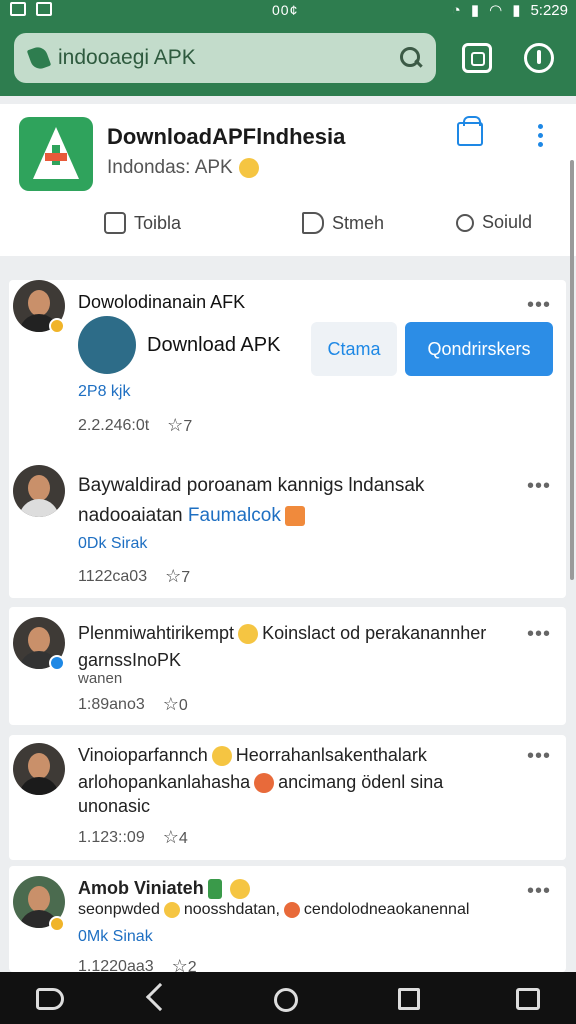  Describe the element at coordinates (143, 755) in the screenshot. I see `post-author: Vinoioparfannch` at that location.